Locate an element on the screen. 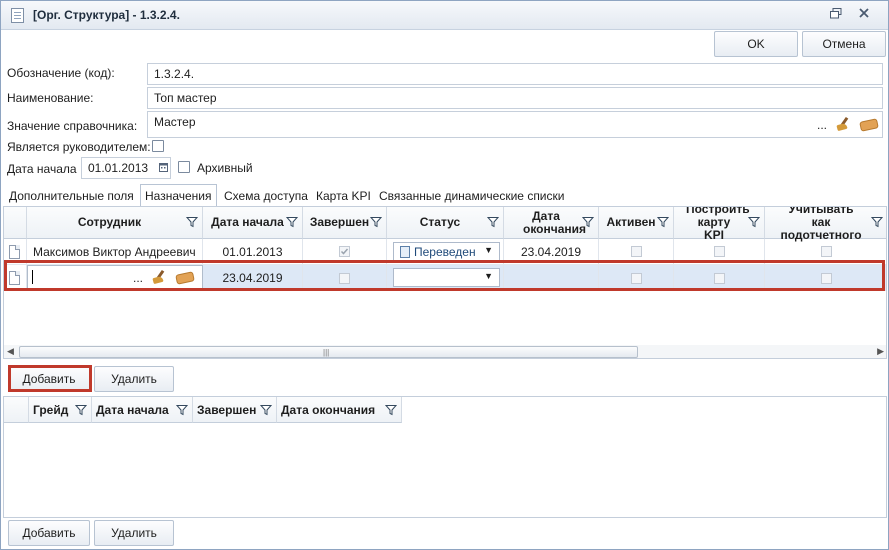  cancel-button: Отмена is located at coordinates (844, 44).